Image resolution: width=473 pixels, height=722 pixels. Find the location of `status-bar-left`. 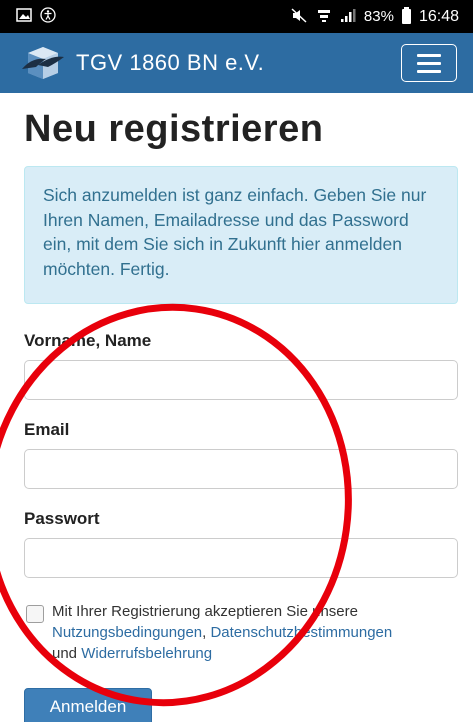

status-bar-left is located at coordinates (36, 16).